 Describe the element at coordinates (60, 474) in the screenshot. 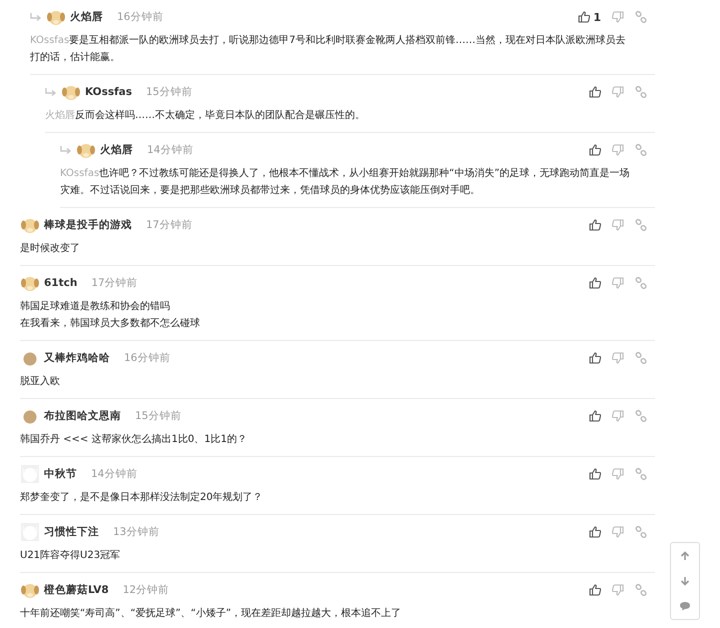

I see `user-name: 中秋节` at that location.